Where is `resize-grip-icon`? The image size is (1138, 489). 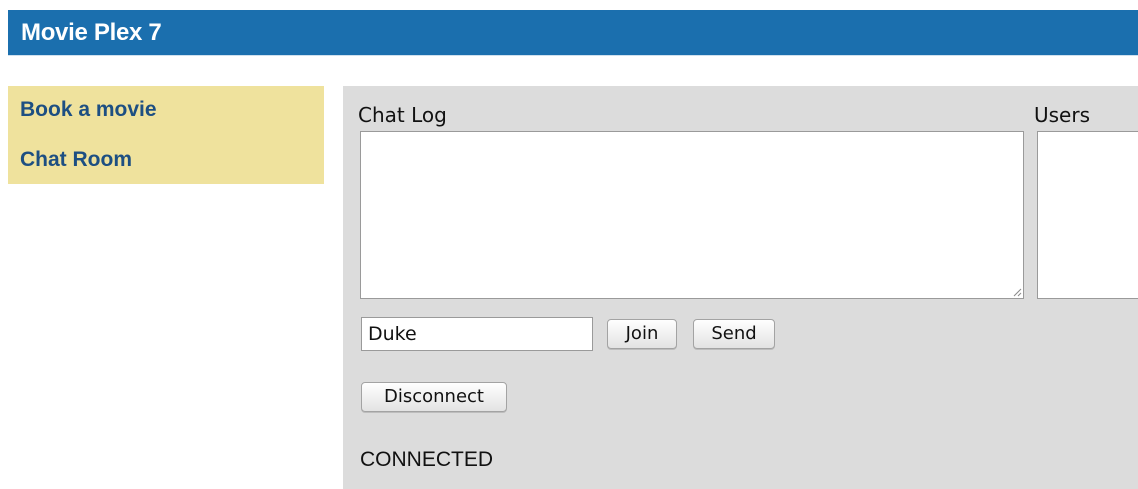 resize-grip-icon is located at coordinates (1017, 292).